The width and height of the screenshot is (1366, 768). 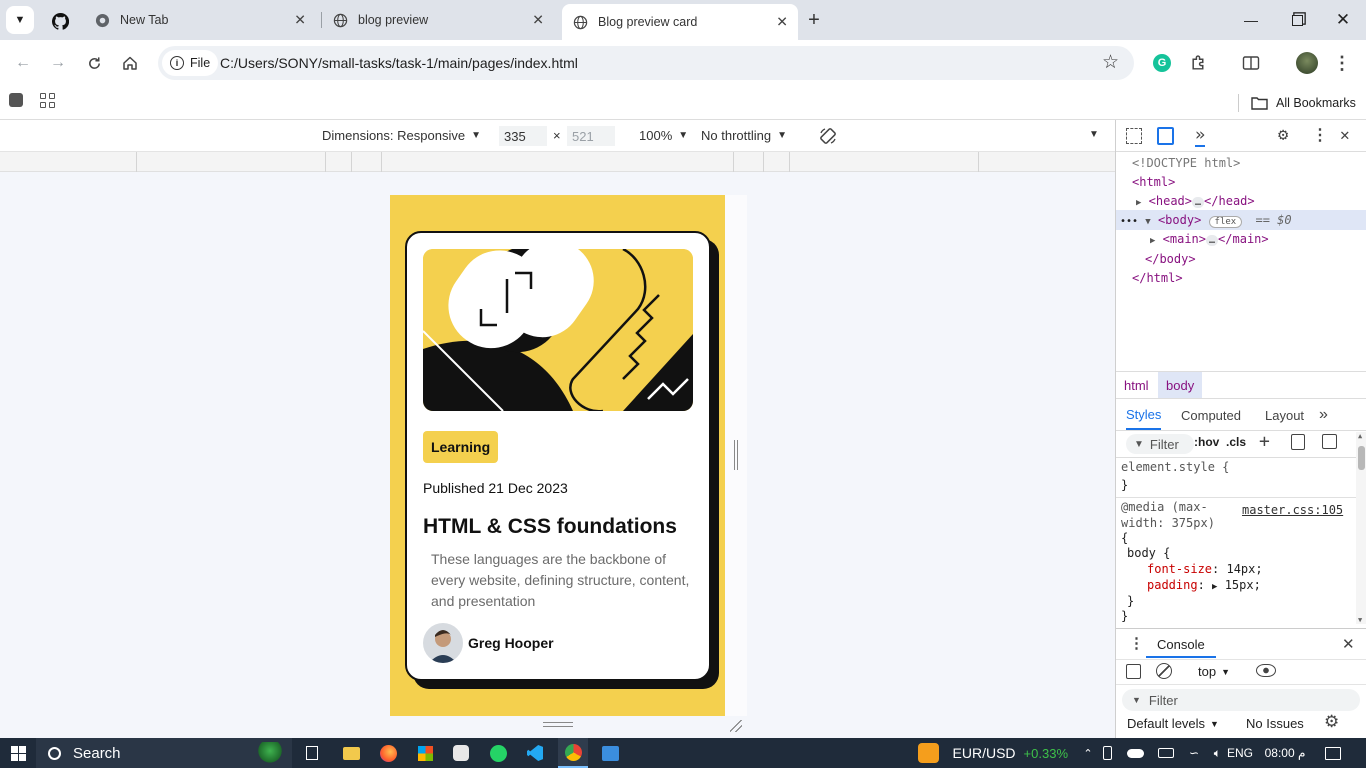 I want to click on dom-body-close: </body>, so click(x=1170, y=259).